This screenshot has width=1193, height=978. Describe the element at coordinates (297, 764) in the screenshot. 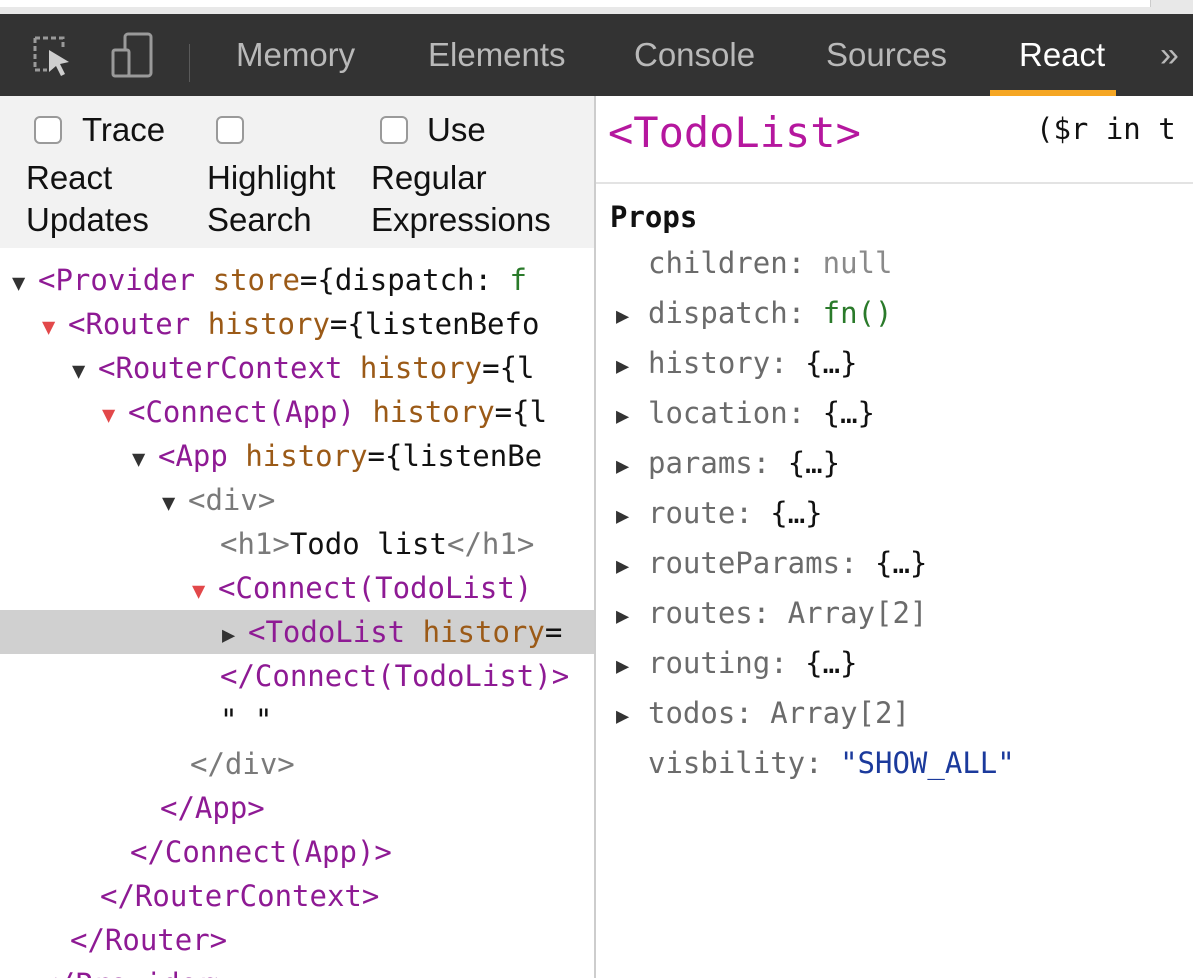

I see `tree-close-div: </div>` at that location.